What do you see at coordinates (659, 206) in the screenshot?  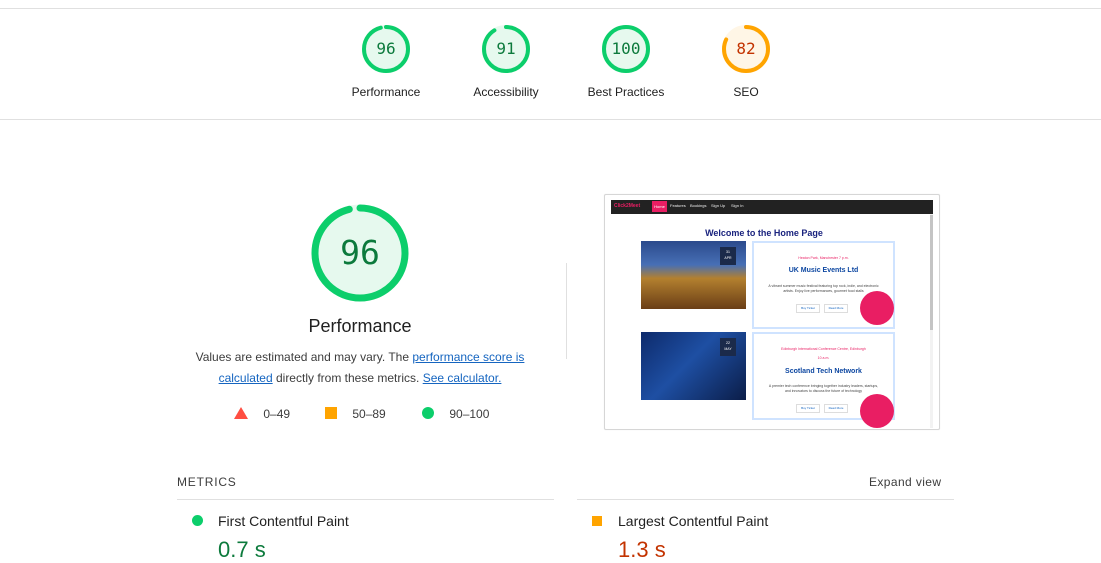 I see `preview-nav-home: Home` at bounding box center [659, 206].